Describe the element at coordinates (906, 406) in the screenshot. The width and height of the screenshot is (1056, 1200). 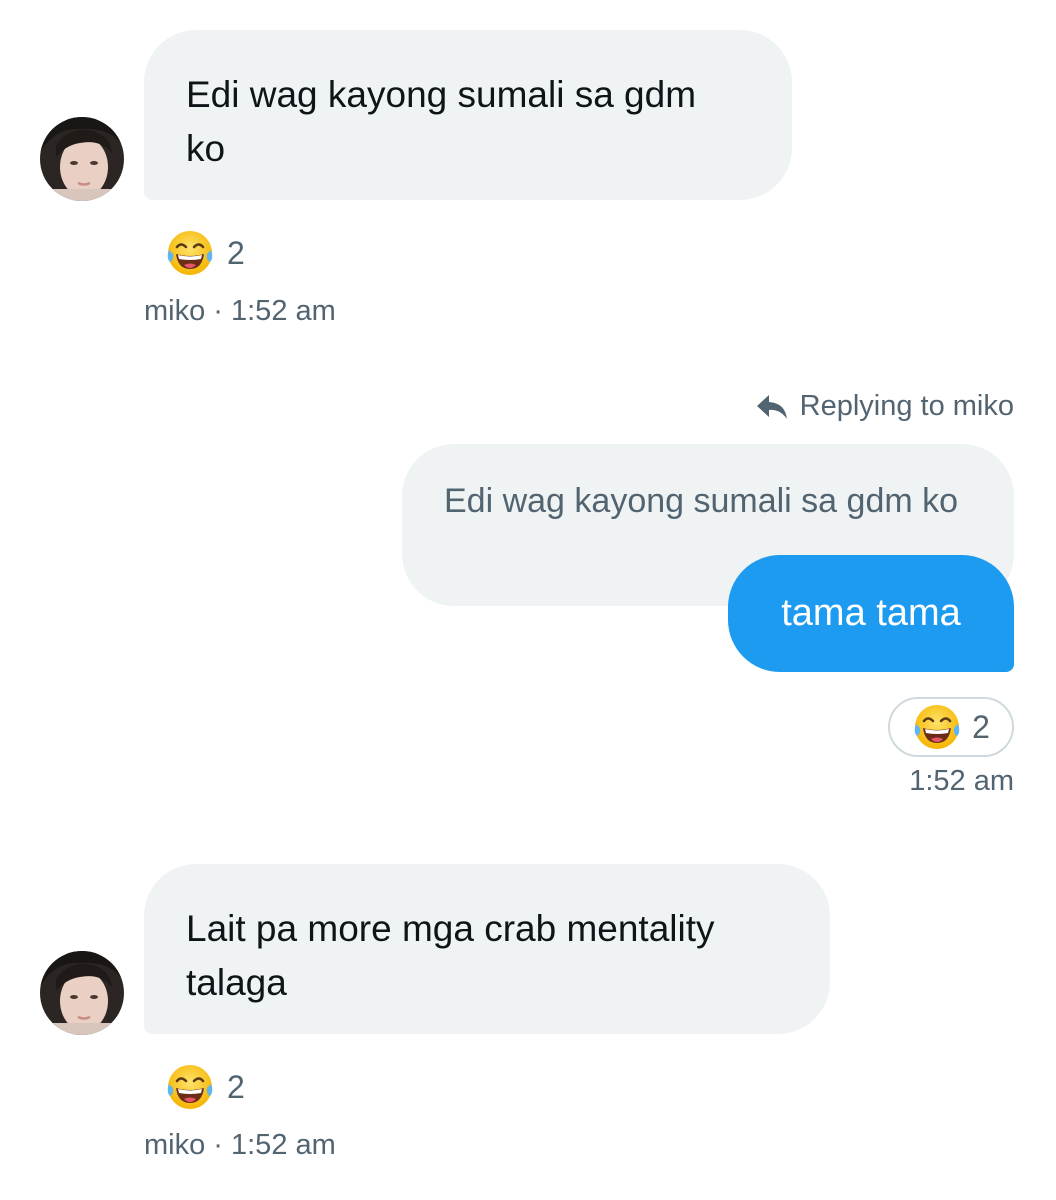
I see `reply-context-label: Replying to miko` at that location.